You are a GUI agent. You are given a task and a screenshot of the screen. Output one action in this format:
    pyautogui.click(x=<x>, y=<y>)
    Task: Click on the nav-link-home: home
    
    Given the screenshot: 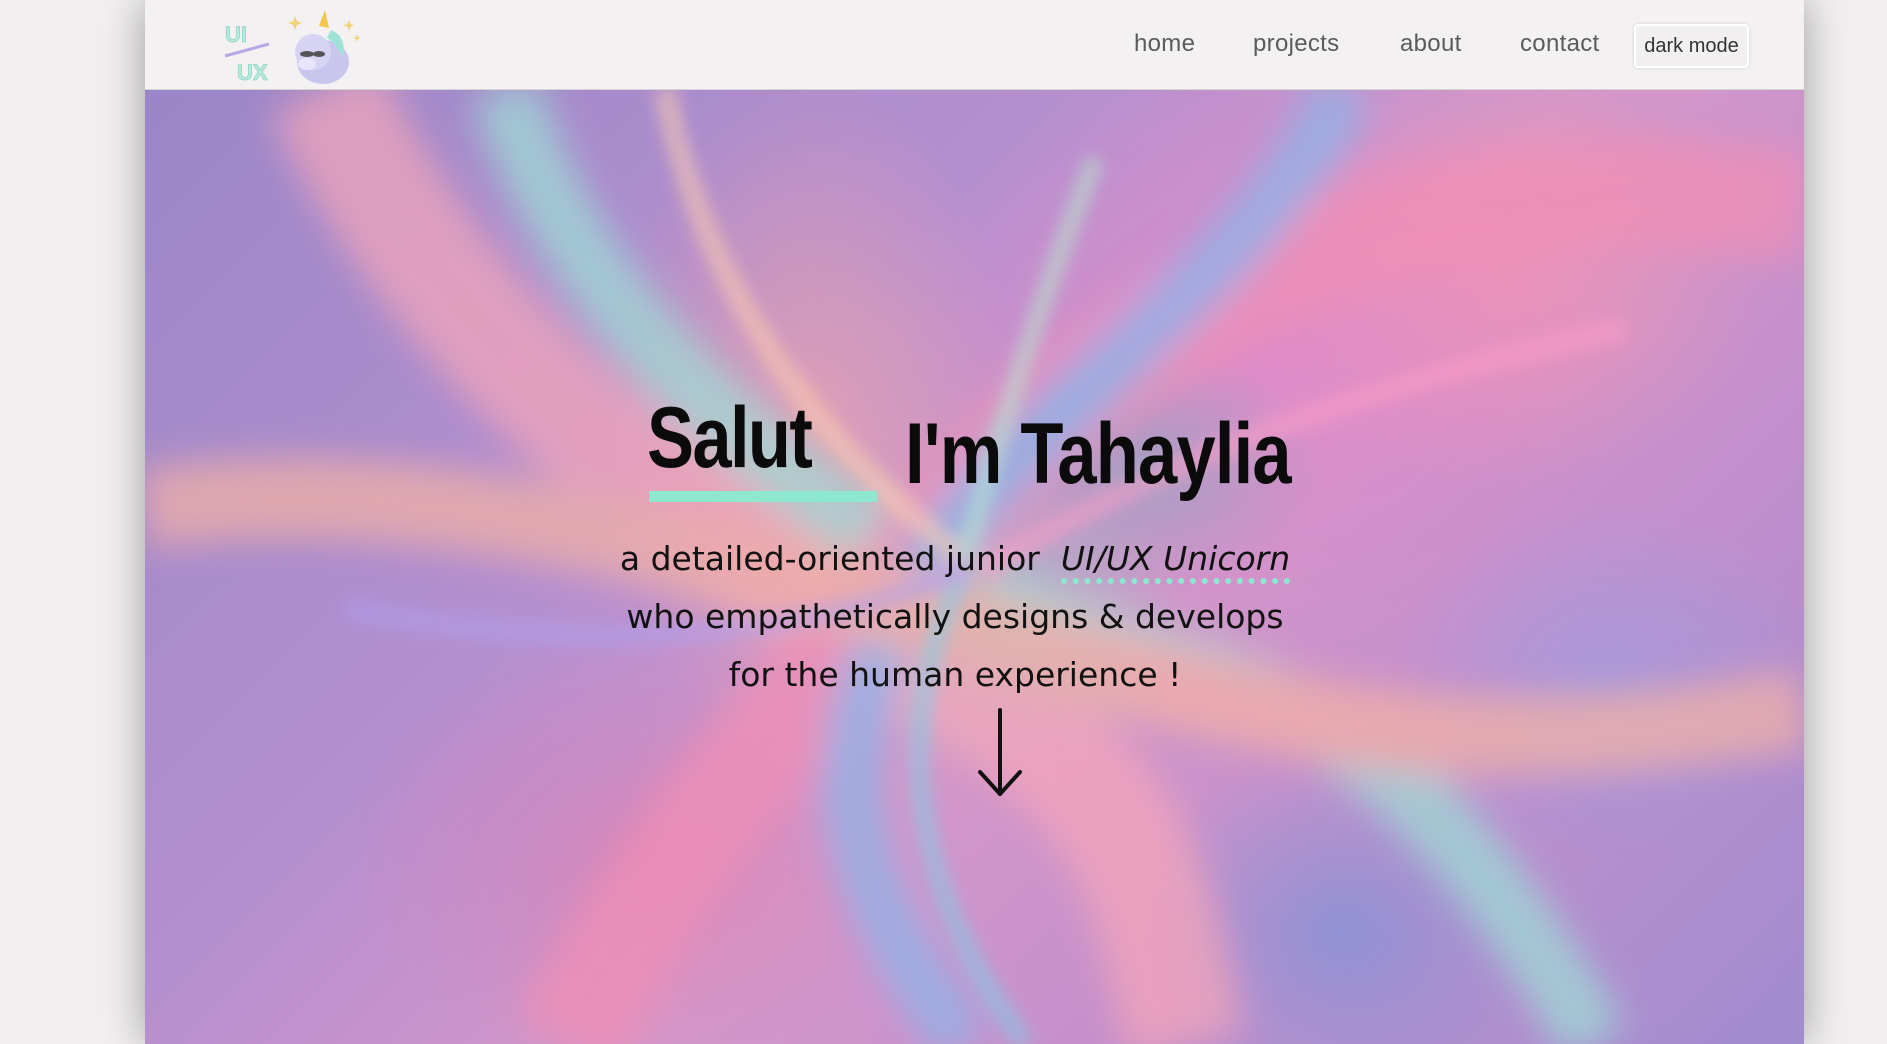 What is the action you would take?
    pyautogui.click(x=1164, y=44)
    